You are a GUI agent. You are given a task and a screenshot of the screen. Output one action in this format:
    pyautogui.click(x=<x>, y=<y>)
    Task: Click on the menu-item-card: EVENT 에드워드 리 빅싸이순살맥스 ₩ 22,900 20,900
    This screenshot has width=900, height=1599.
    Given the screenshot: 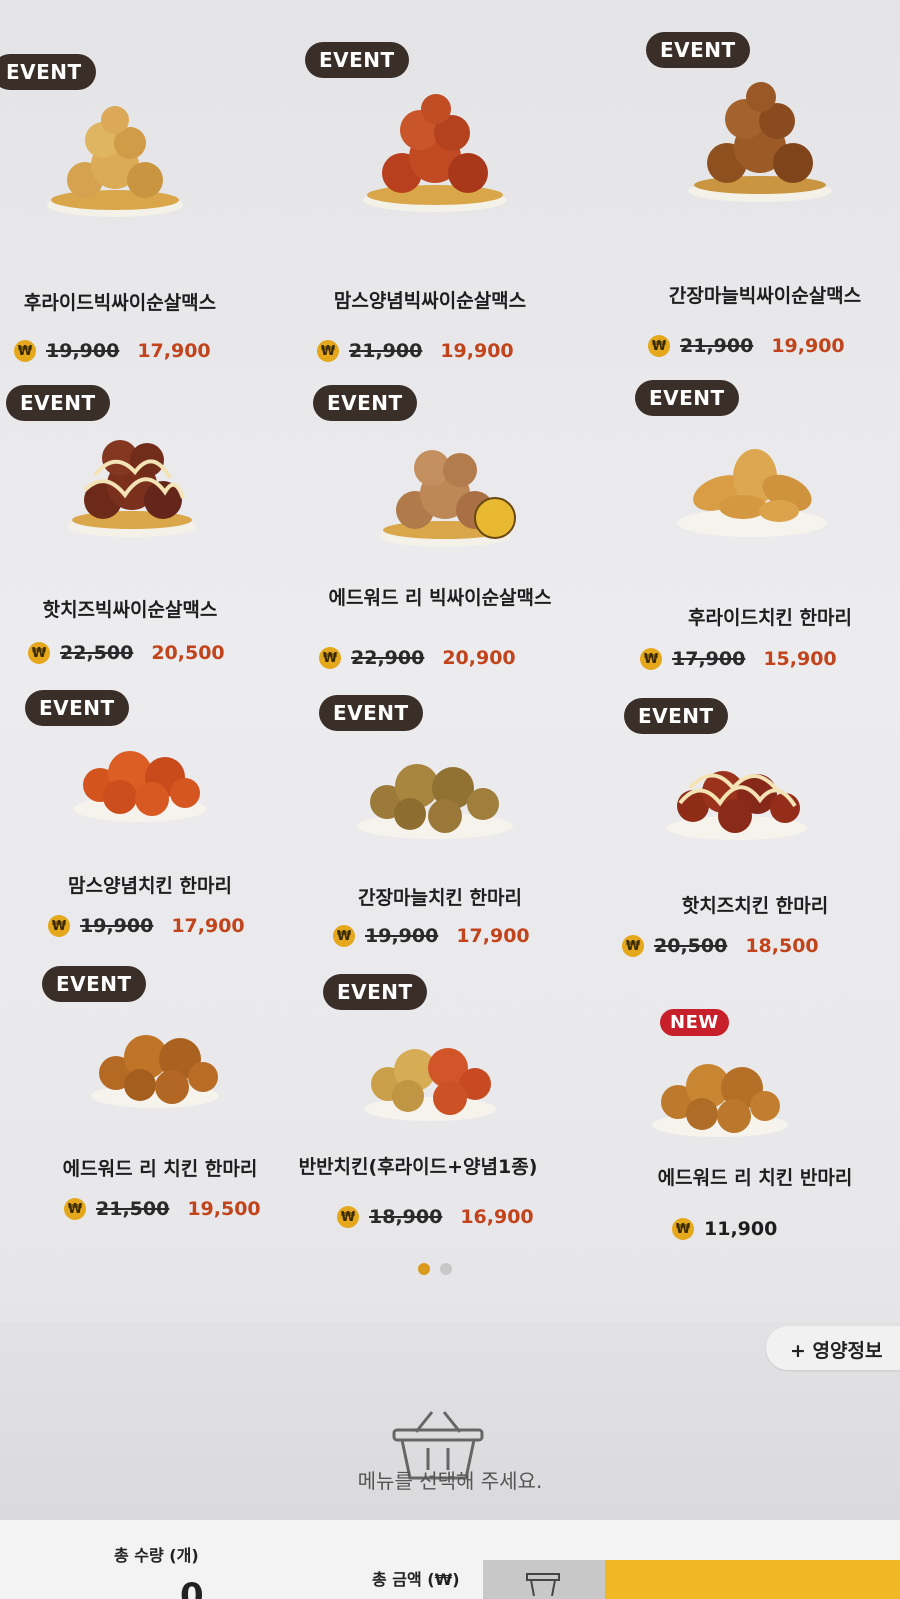 What is the action you would take?
    pyautogui.click(x=450, y=545)
    